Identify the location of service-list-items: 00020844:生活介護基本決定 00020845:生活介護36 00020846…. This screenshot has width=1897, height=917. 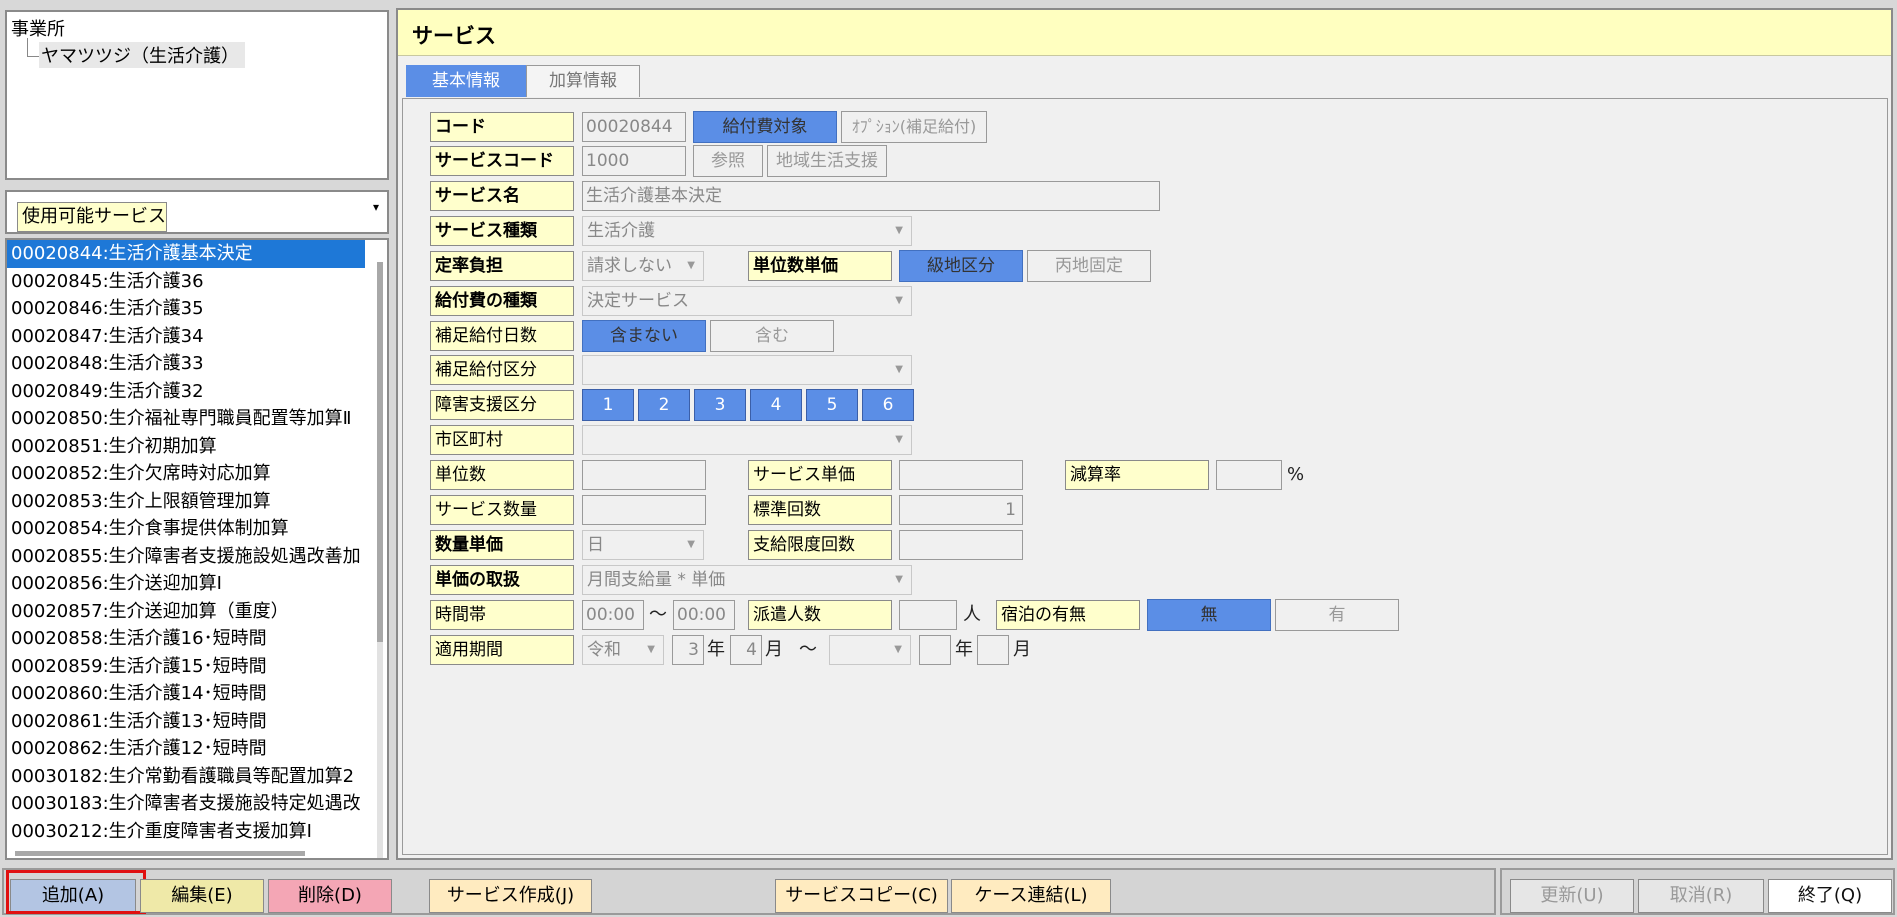
(197, 542).